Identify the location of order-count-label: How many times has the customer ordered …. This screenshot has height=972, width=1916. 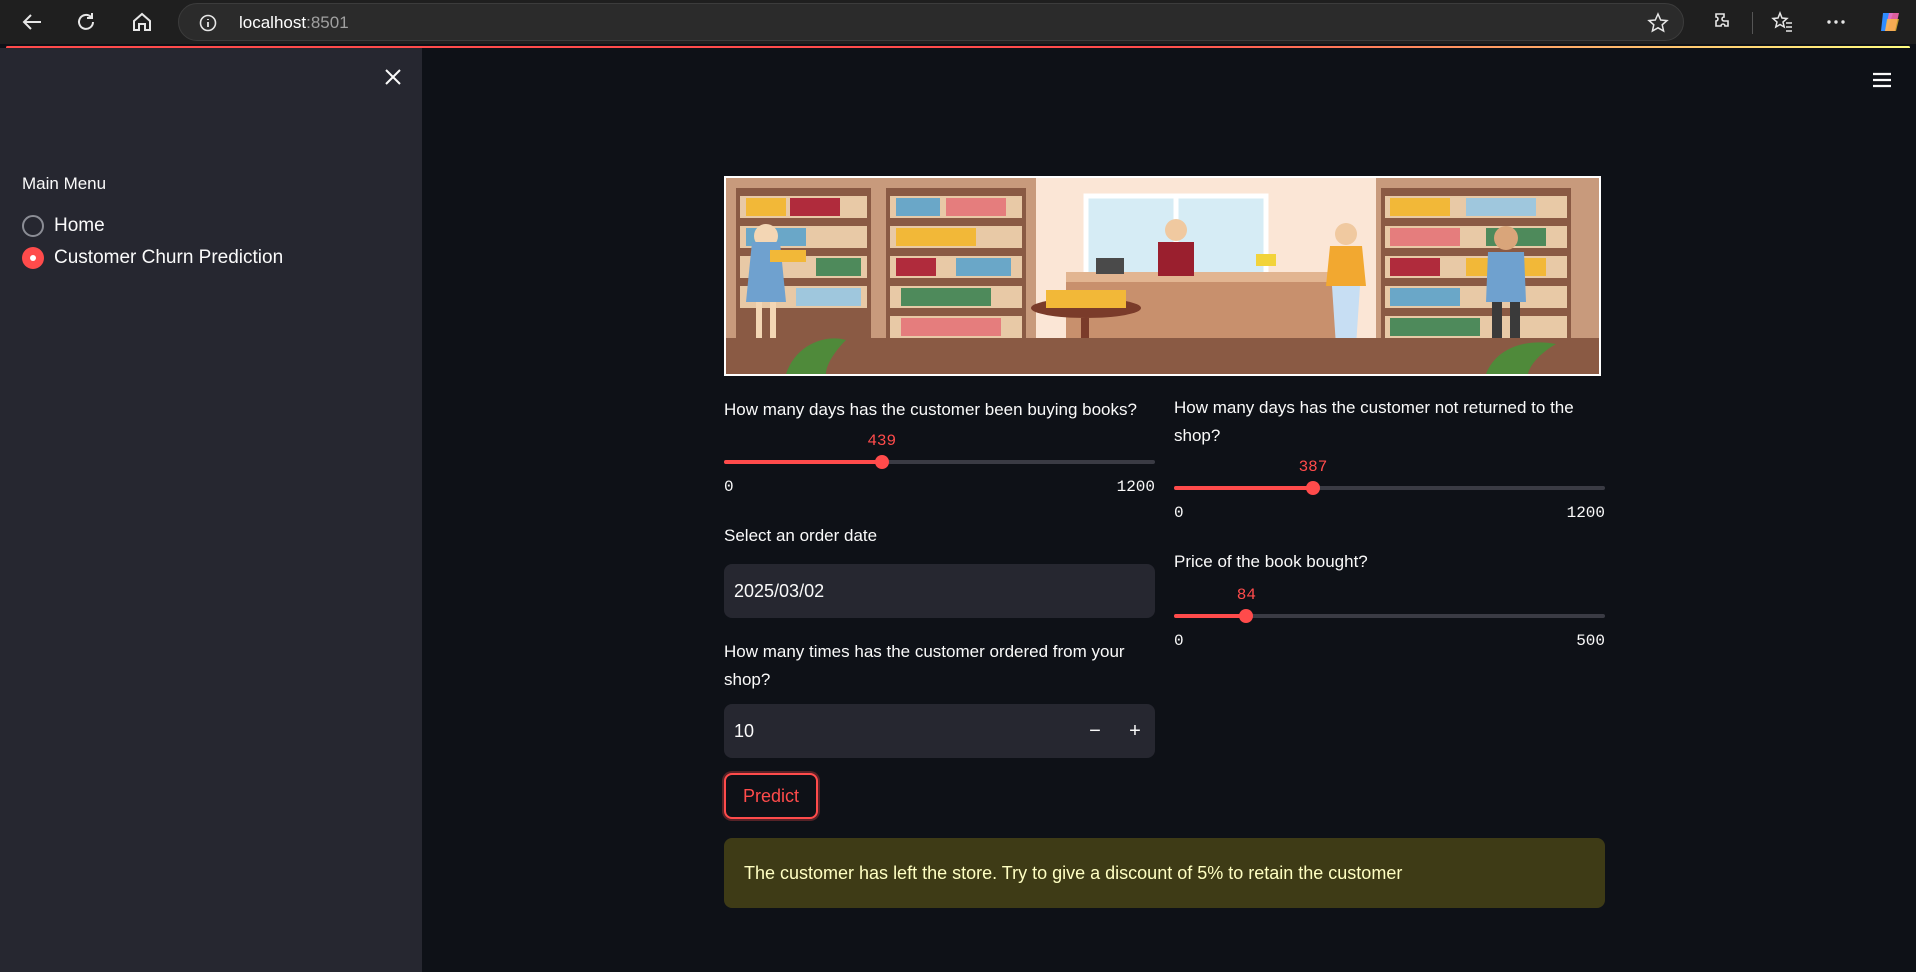
(924, 665).